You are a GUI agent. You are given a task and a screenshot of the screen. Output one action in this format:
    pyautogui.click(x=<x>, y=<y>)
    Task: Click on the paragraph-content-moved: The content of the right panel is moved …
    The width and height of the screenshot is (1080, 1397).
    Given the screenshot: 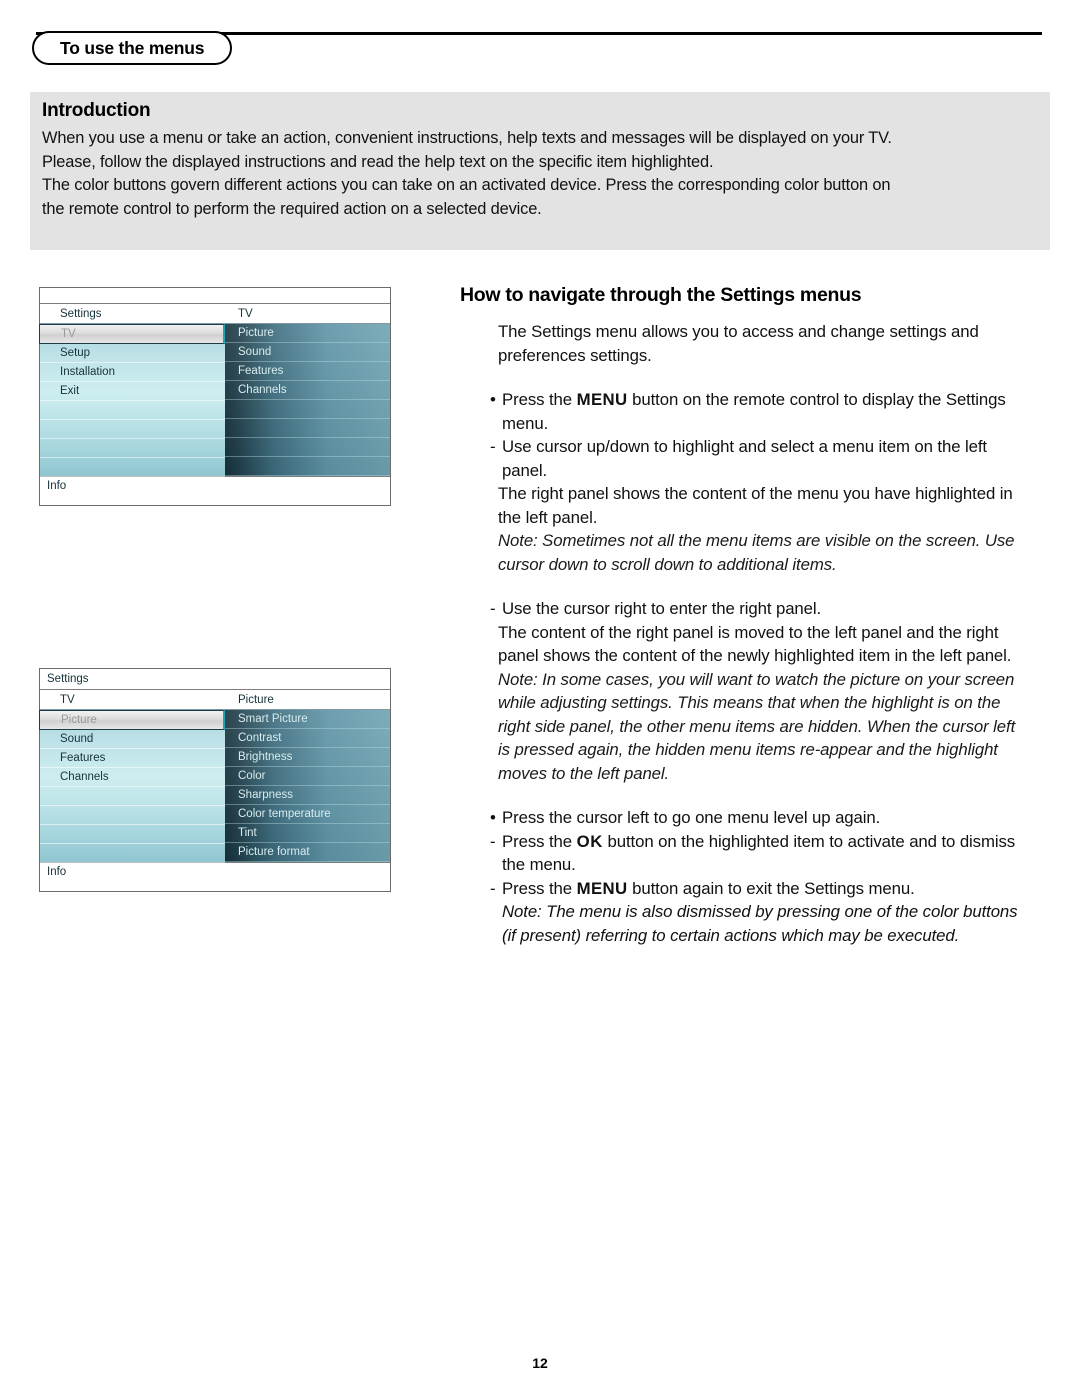 What is the action you would take?
    pyautogui.click(x=755, y=644)
    